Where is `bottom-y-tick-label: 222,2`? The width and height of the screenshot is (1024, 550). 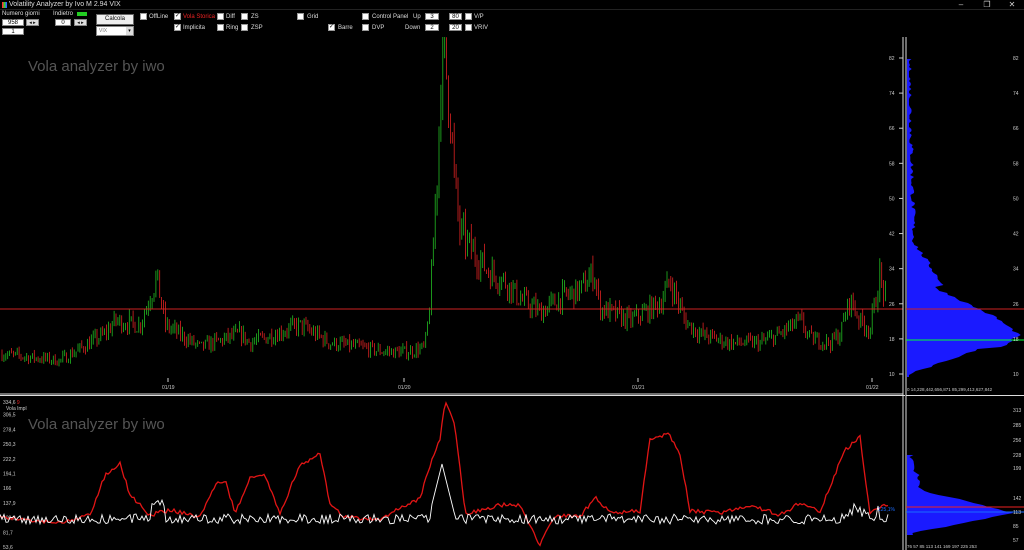
bottom-y-tick-label: 222,2 is located at coordinates (9, 460).